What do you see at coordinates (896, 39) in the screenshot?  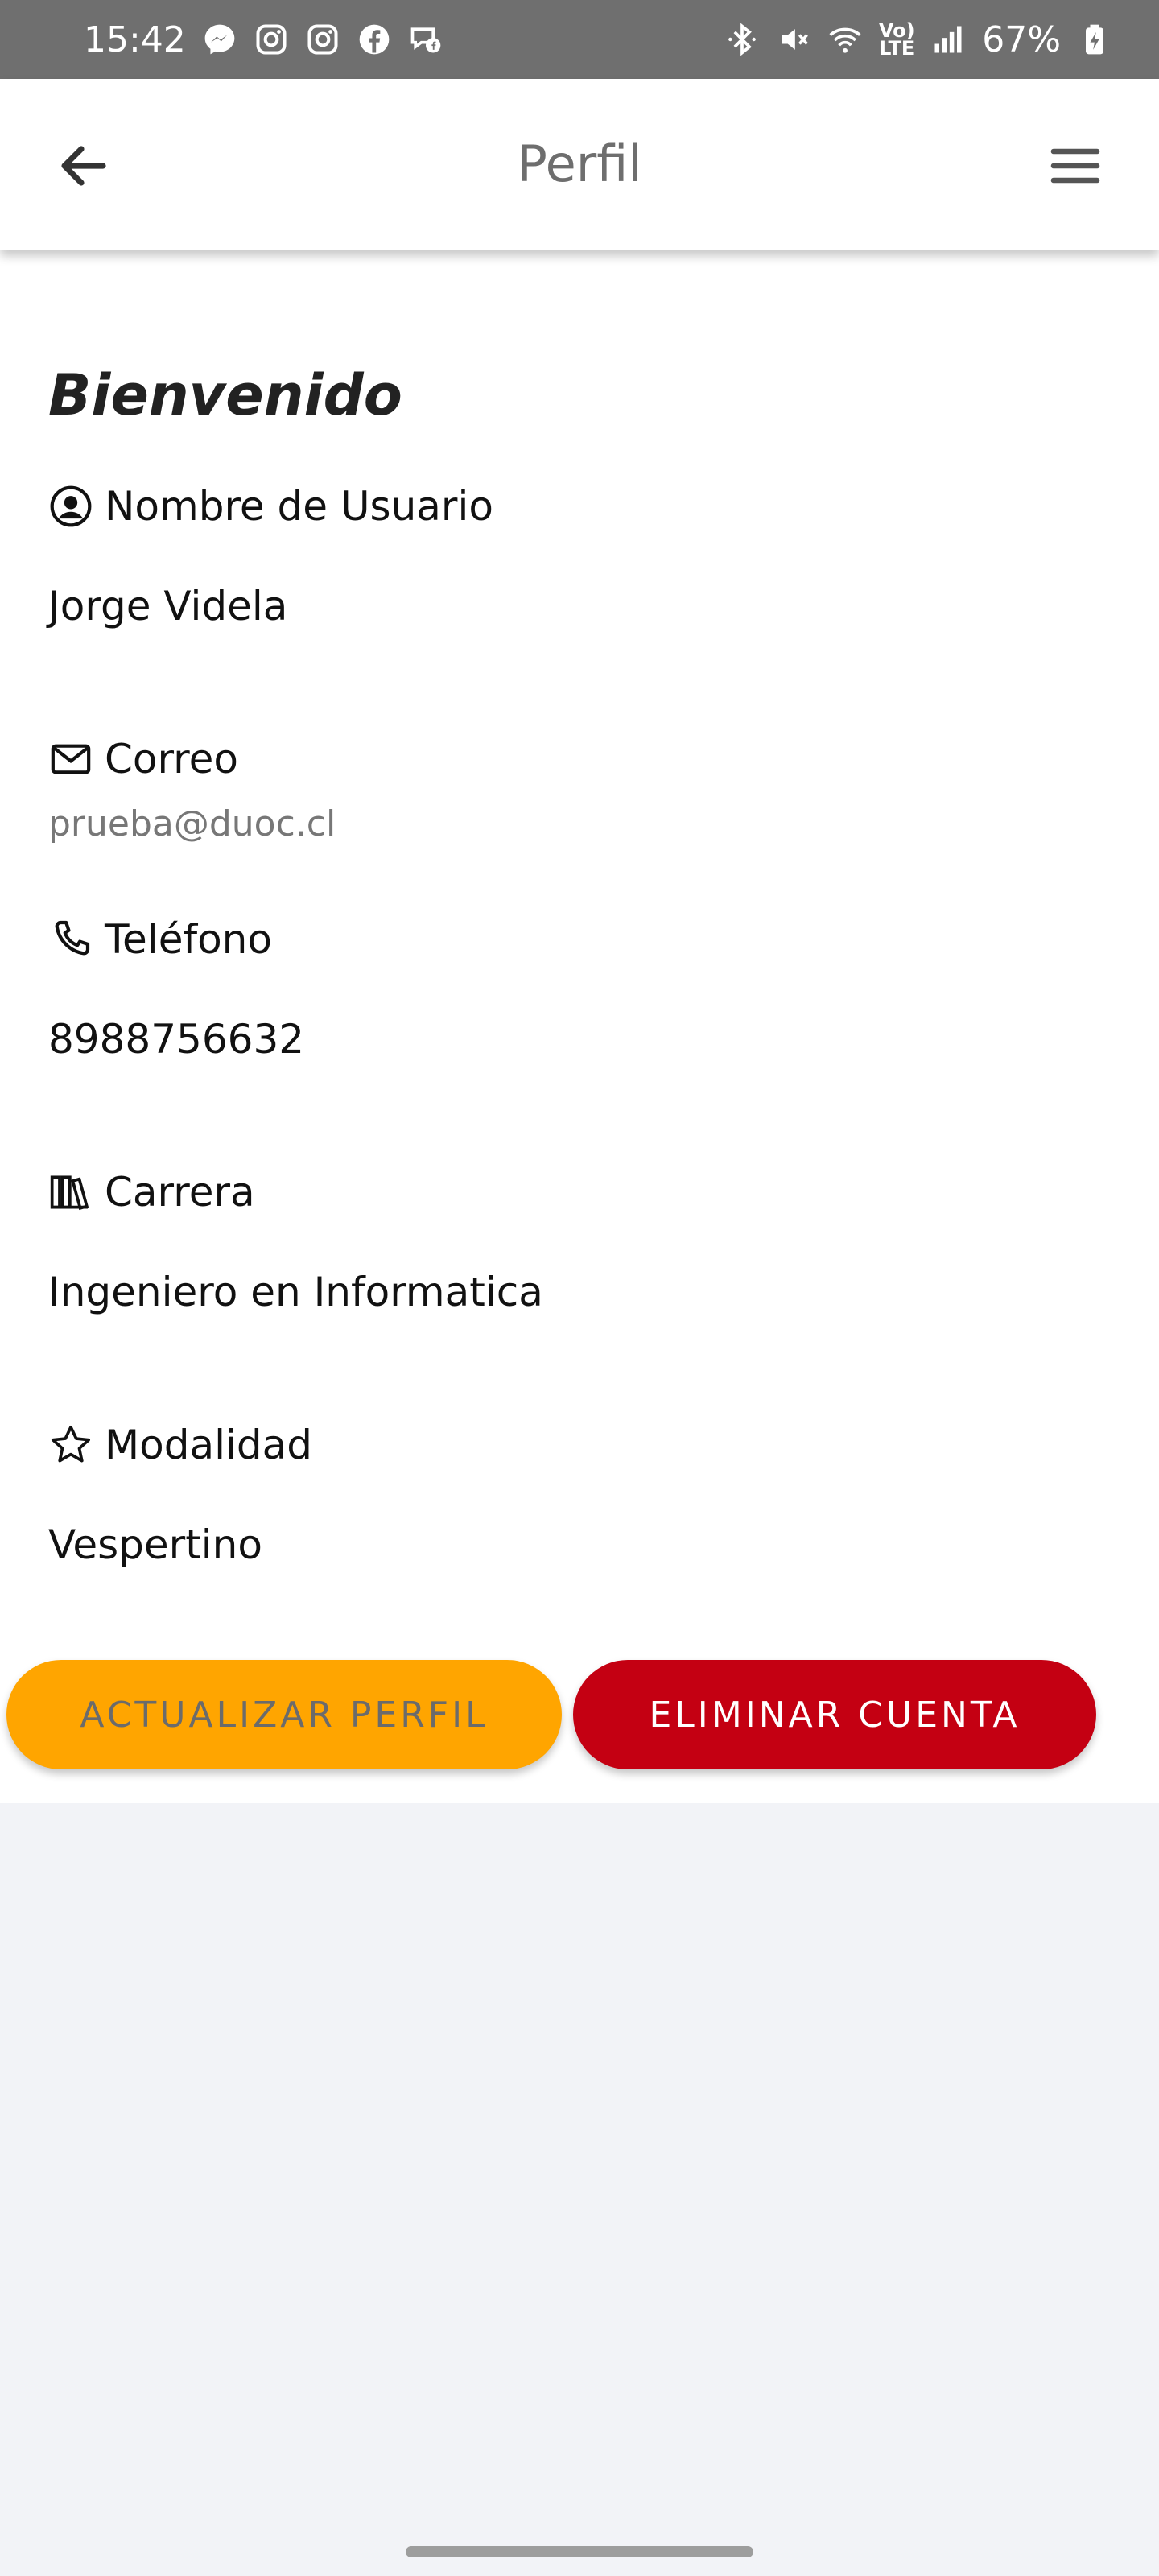 I see `volte-icon: Vo) LTE` at bounding box center [896, 39].